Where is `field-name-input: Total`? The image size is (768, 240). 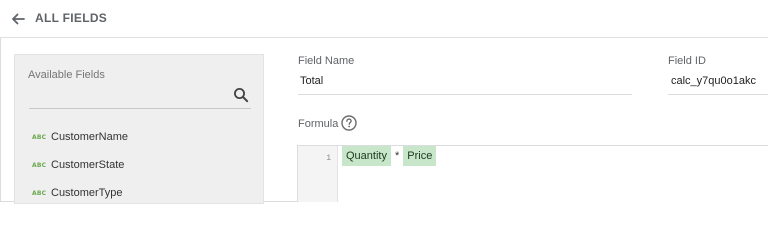
field-name-input: Total is located at coordinates (311, 81).